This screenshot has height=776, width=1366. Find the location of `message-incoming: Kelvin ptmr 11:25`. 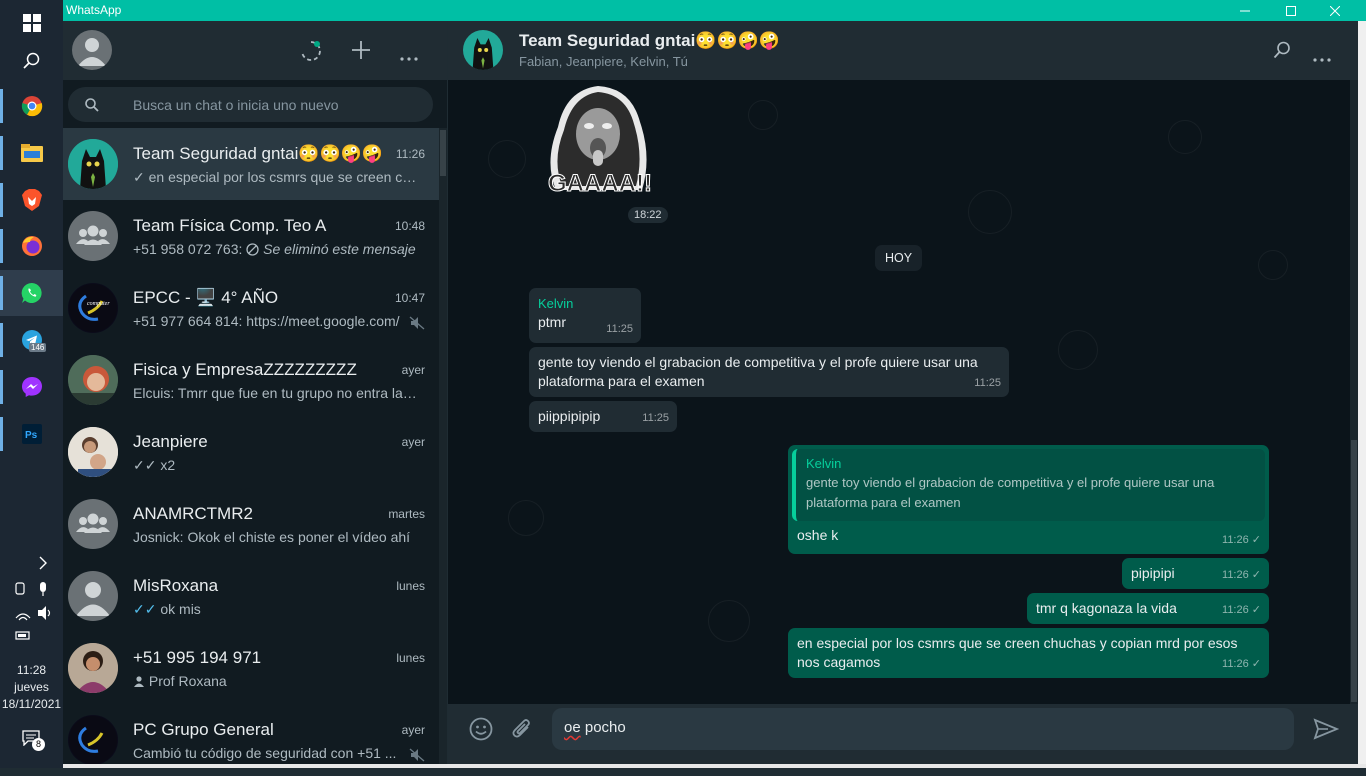

message-incoming: Kelvin ptmr 11:25 is located at coordinates (585, 315).